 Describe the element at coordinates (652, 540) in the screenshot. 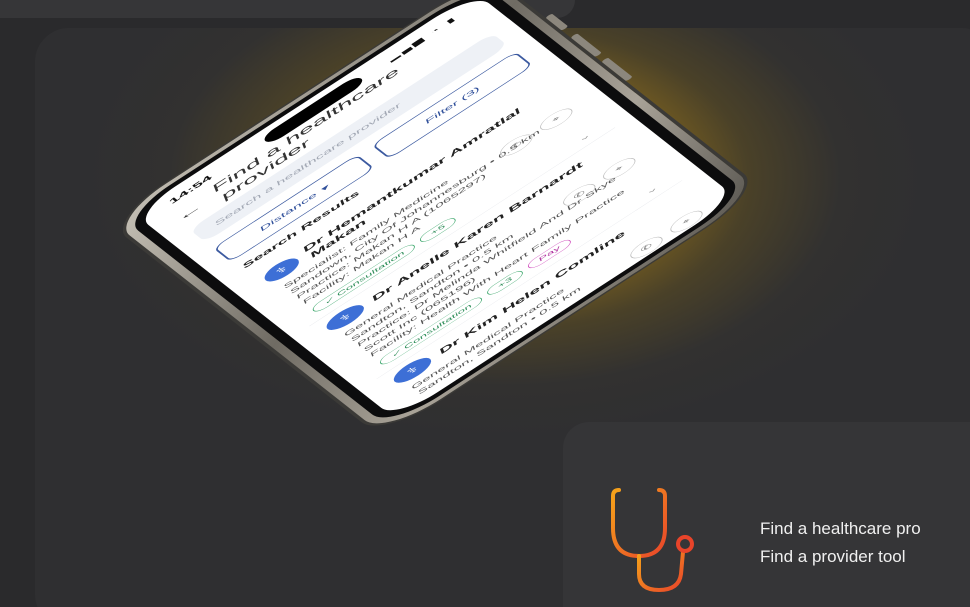

I see `stethoscope-icon` at that location.